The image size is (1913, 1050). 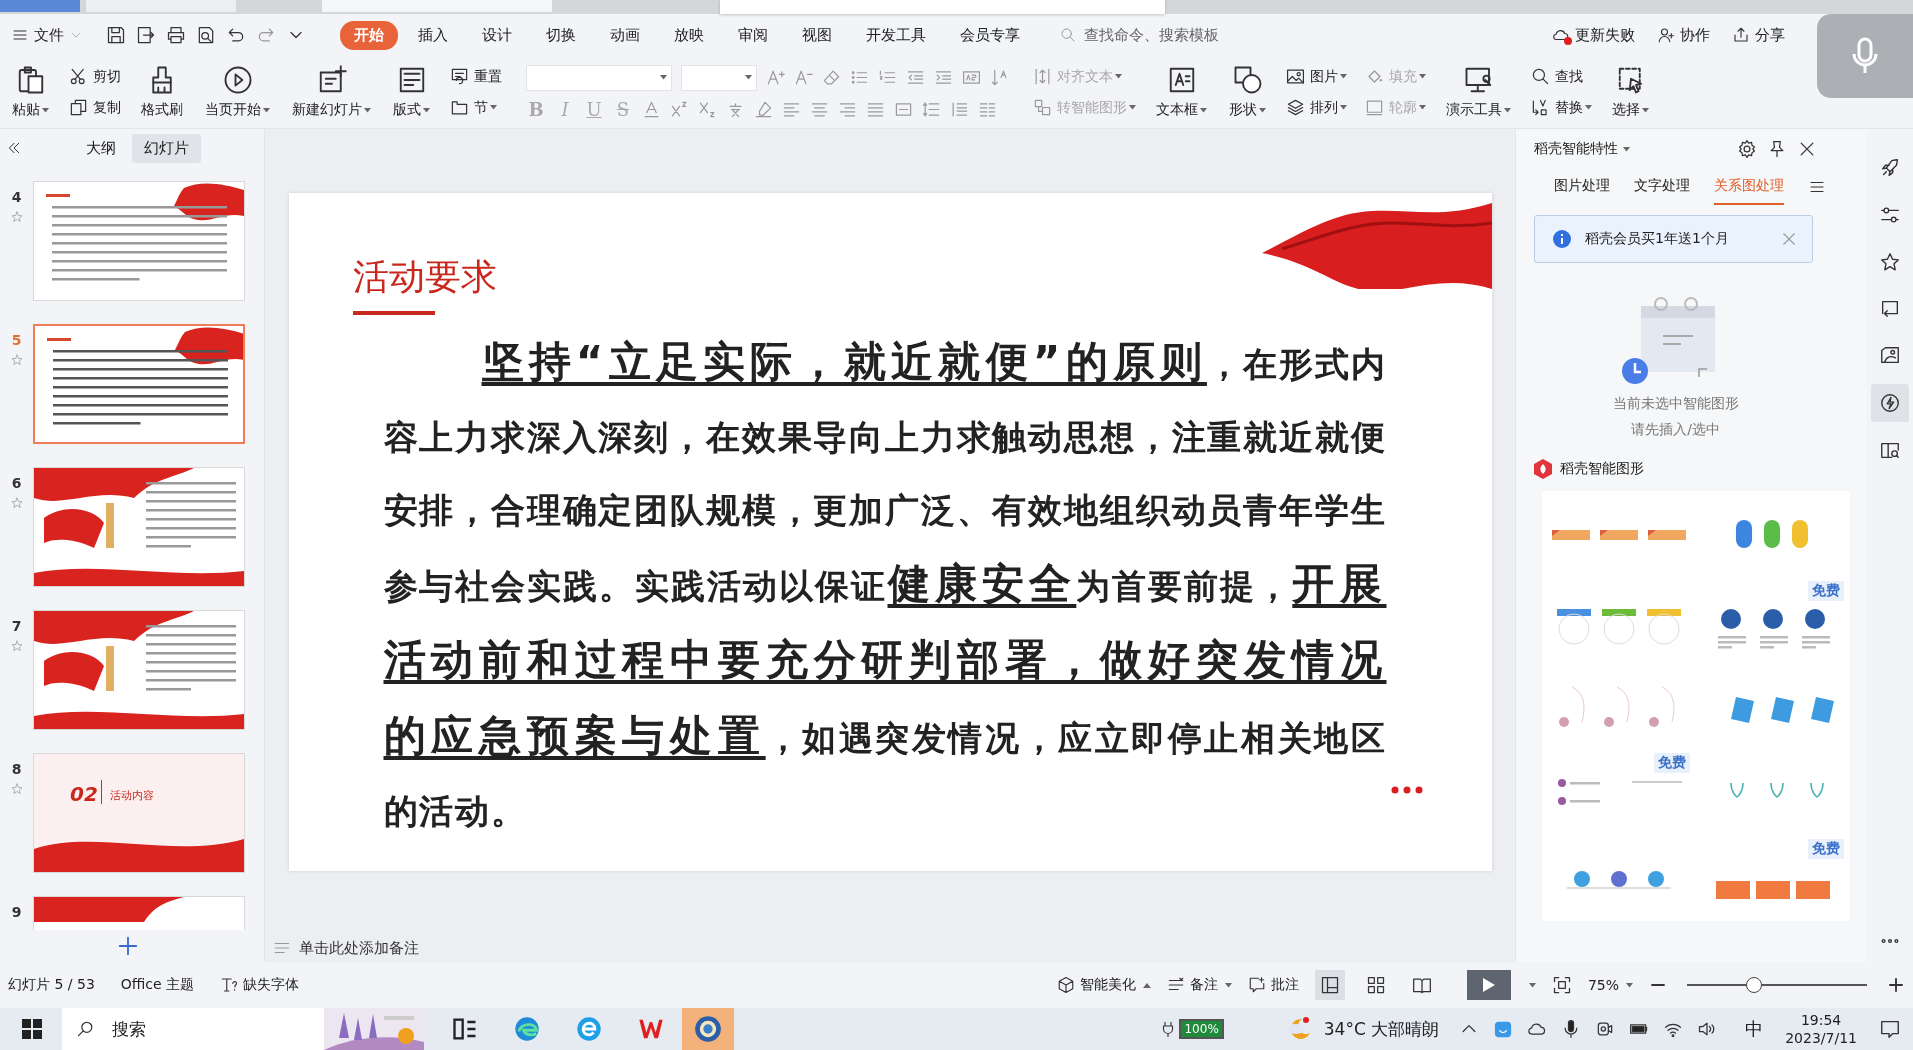 What do you see at coordinates (116, 35) in the screenshot?
I see `save-icon` at bounding box center [116, 35].